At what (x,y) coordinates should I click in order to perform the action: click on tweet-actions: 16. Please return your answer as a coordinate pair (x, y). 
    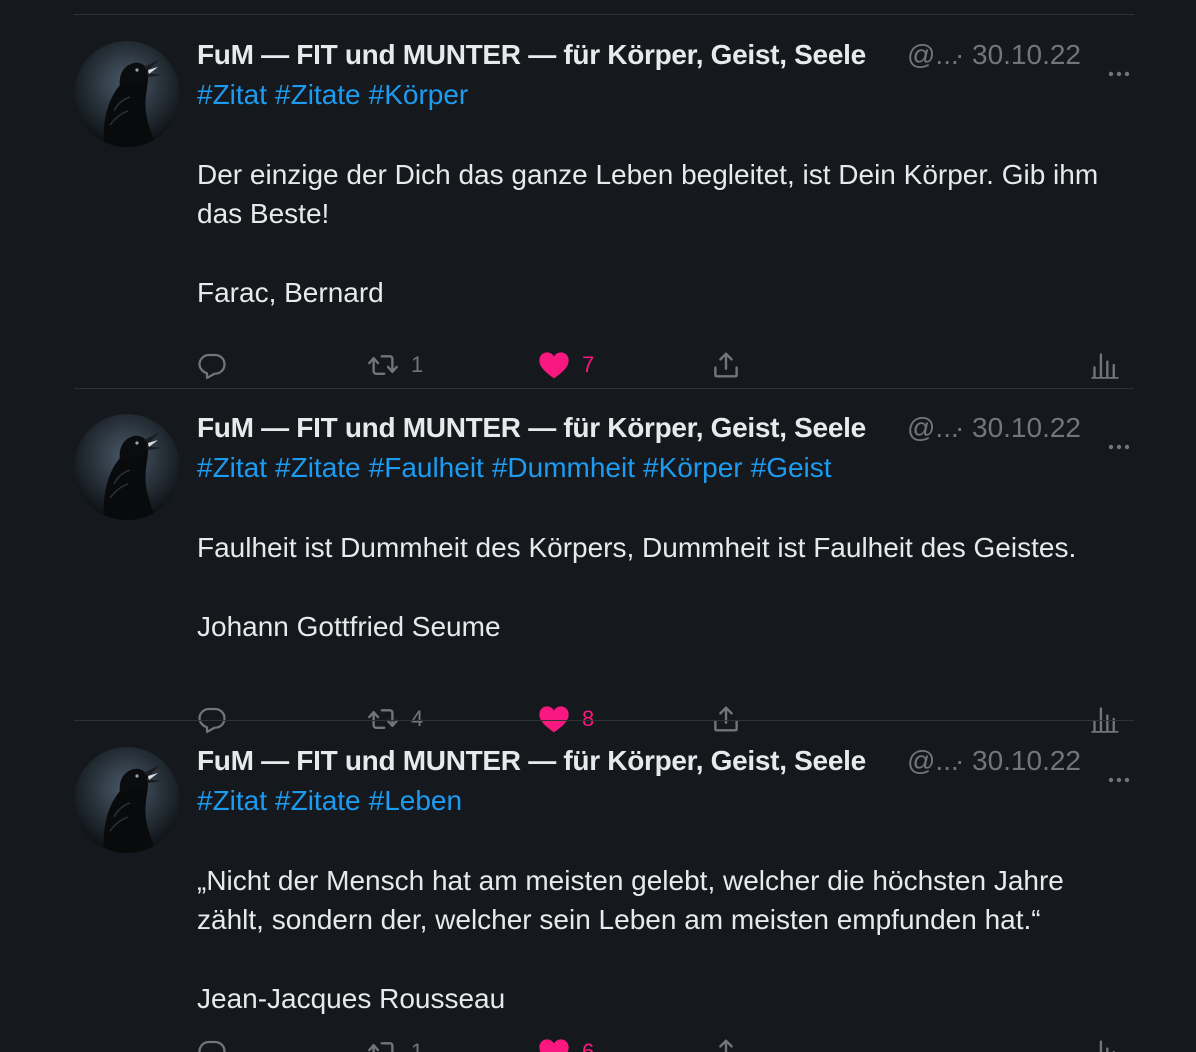
    Looking at the image, I should click on (665, 1042).